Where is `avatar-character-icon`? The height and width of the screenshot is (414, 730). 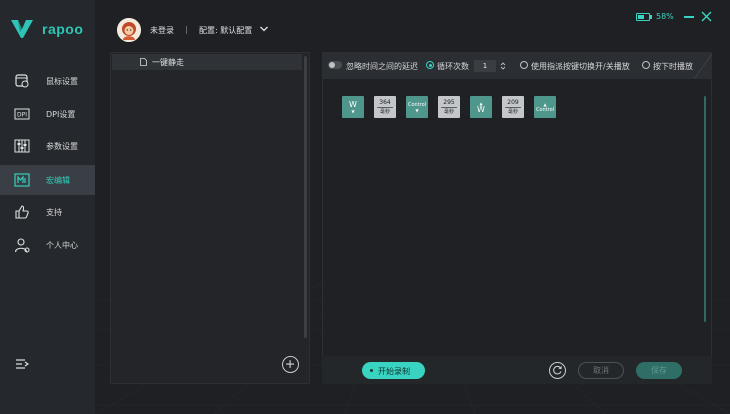
avatar-character-icon is located at coordinates (129, 30).